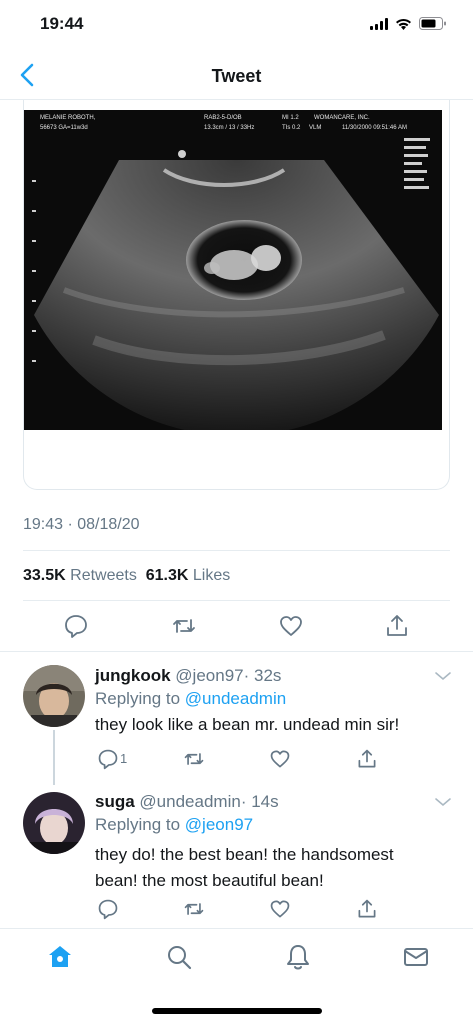  What do you see at coordinates (209, 675) in the screenshot?
I see `reply-author-handle: @jeon97` at bounding box center [209, 675].